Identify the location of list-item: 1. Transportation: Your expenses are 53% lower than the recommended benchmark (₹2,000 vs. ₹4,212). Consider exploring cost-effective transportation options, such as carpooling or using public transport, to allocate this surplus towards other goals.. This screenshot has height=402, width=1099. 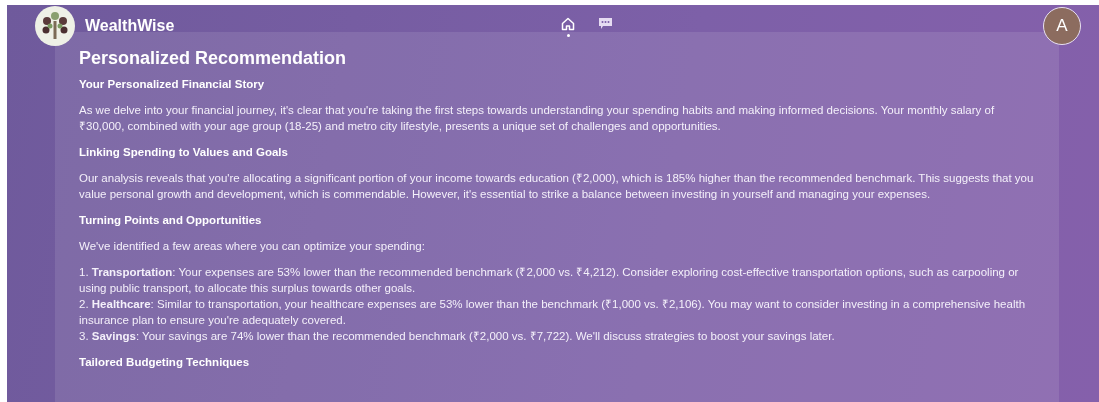
(549, 280).